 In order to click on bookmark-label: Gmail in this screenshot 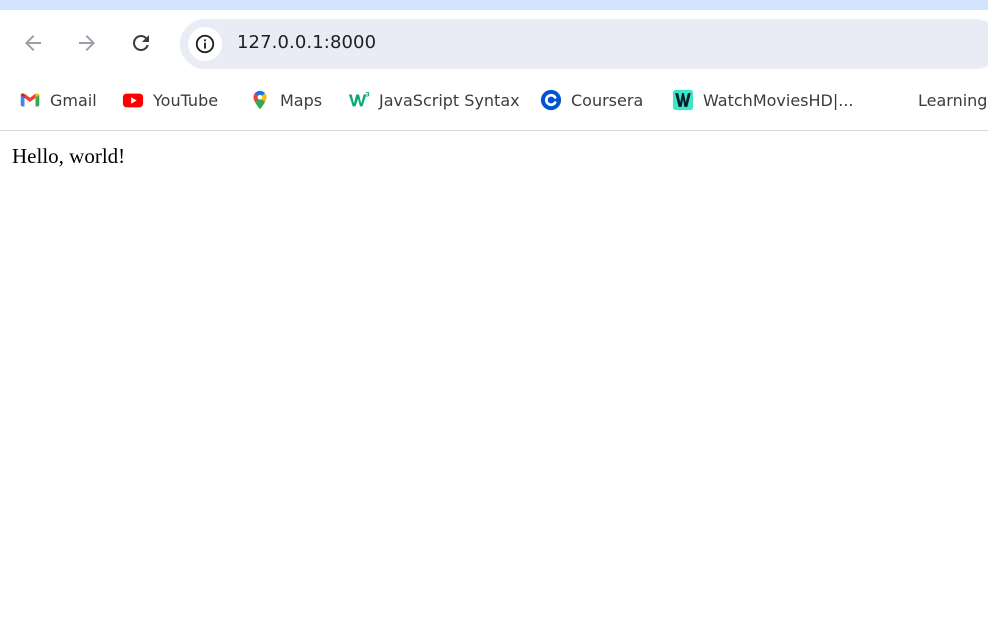, I will do `click(73, 100)`.